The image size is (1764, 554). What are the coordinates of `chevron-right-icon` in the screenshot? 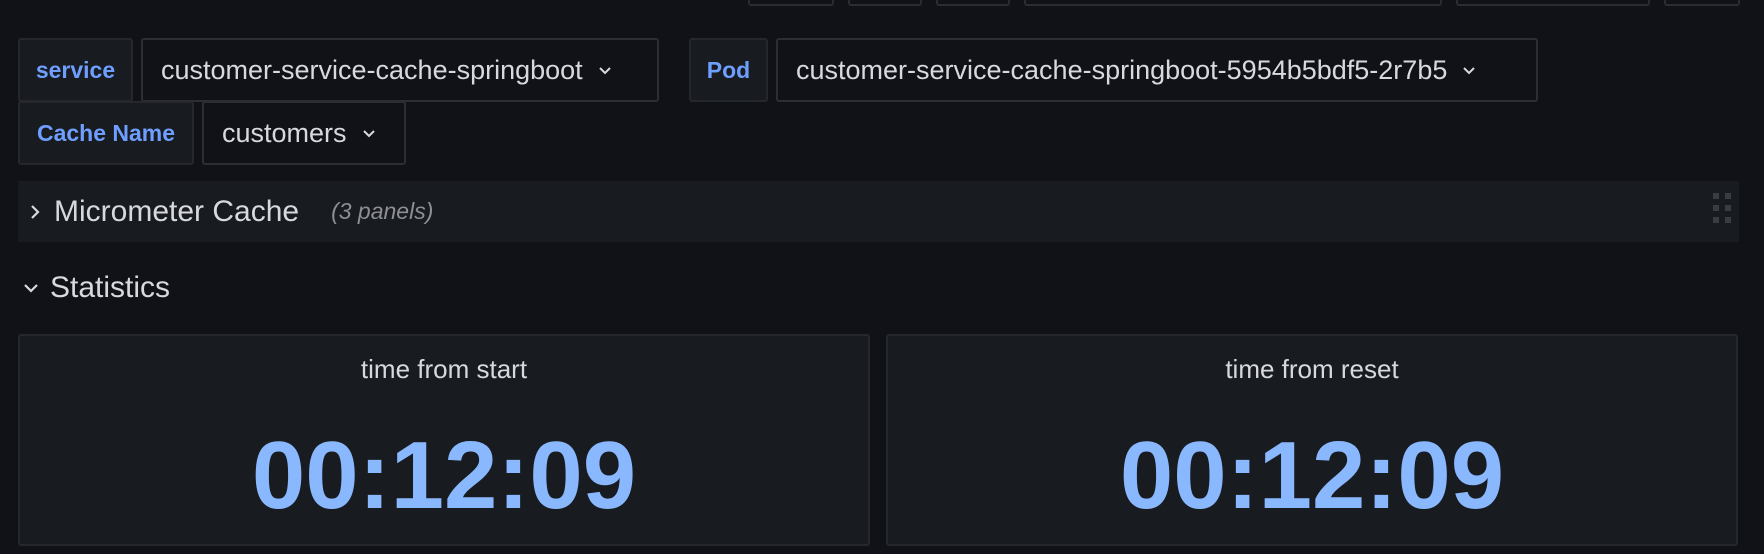 It's located at (35, 212).